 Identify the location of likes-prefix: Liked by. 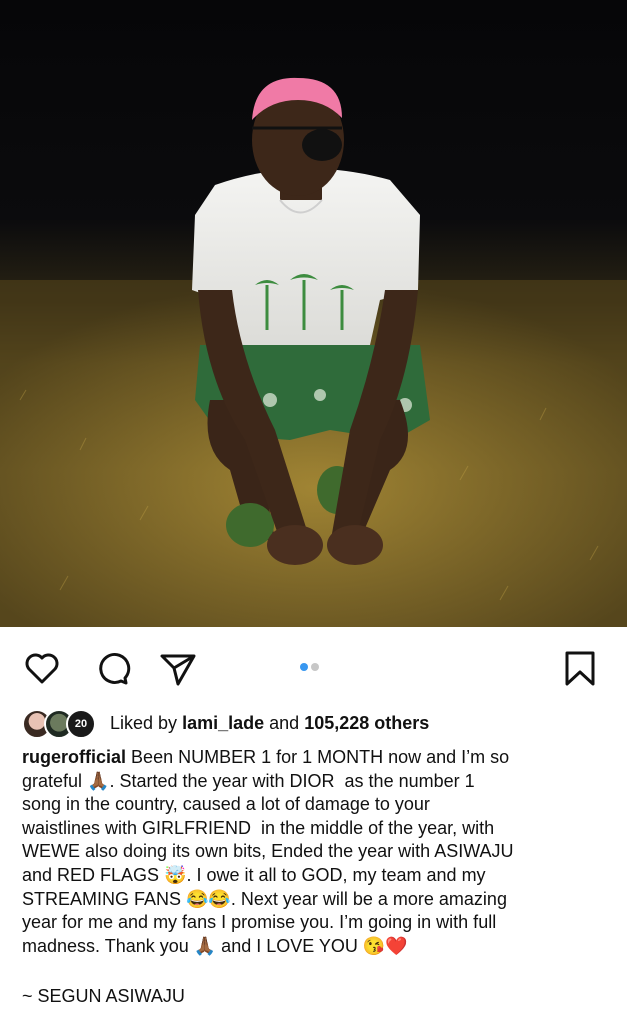
(144, 722).